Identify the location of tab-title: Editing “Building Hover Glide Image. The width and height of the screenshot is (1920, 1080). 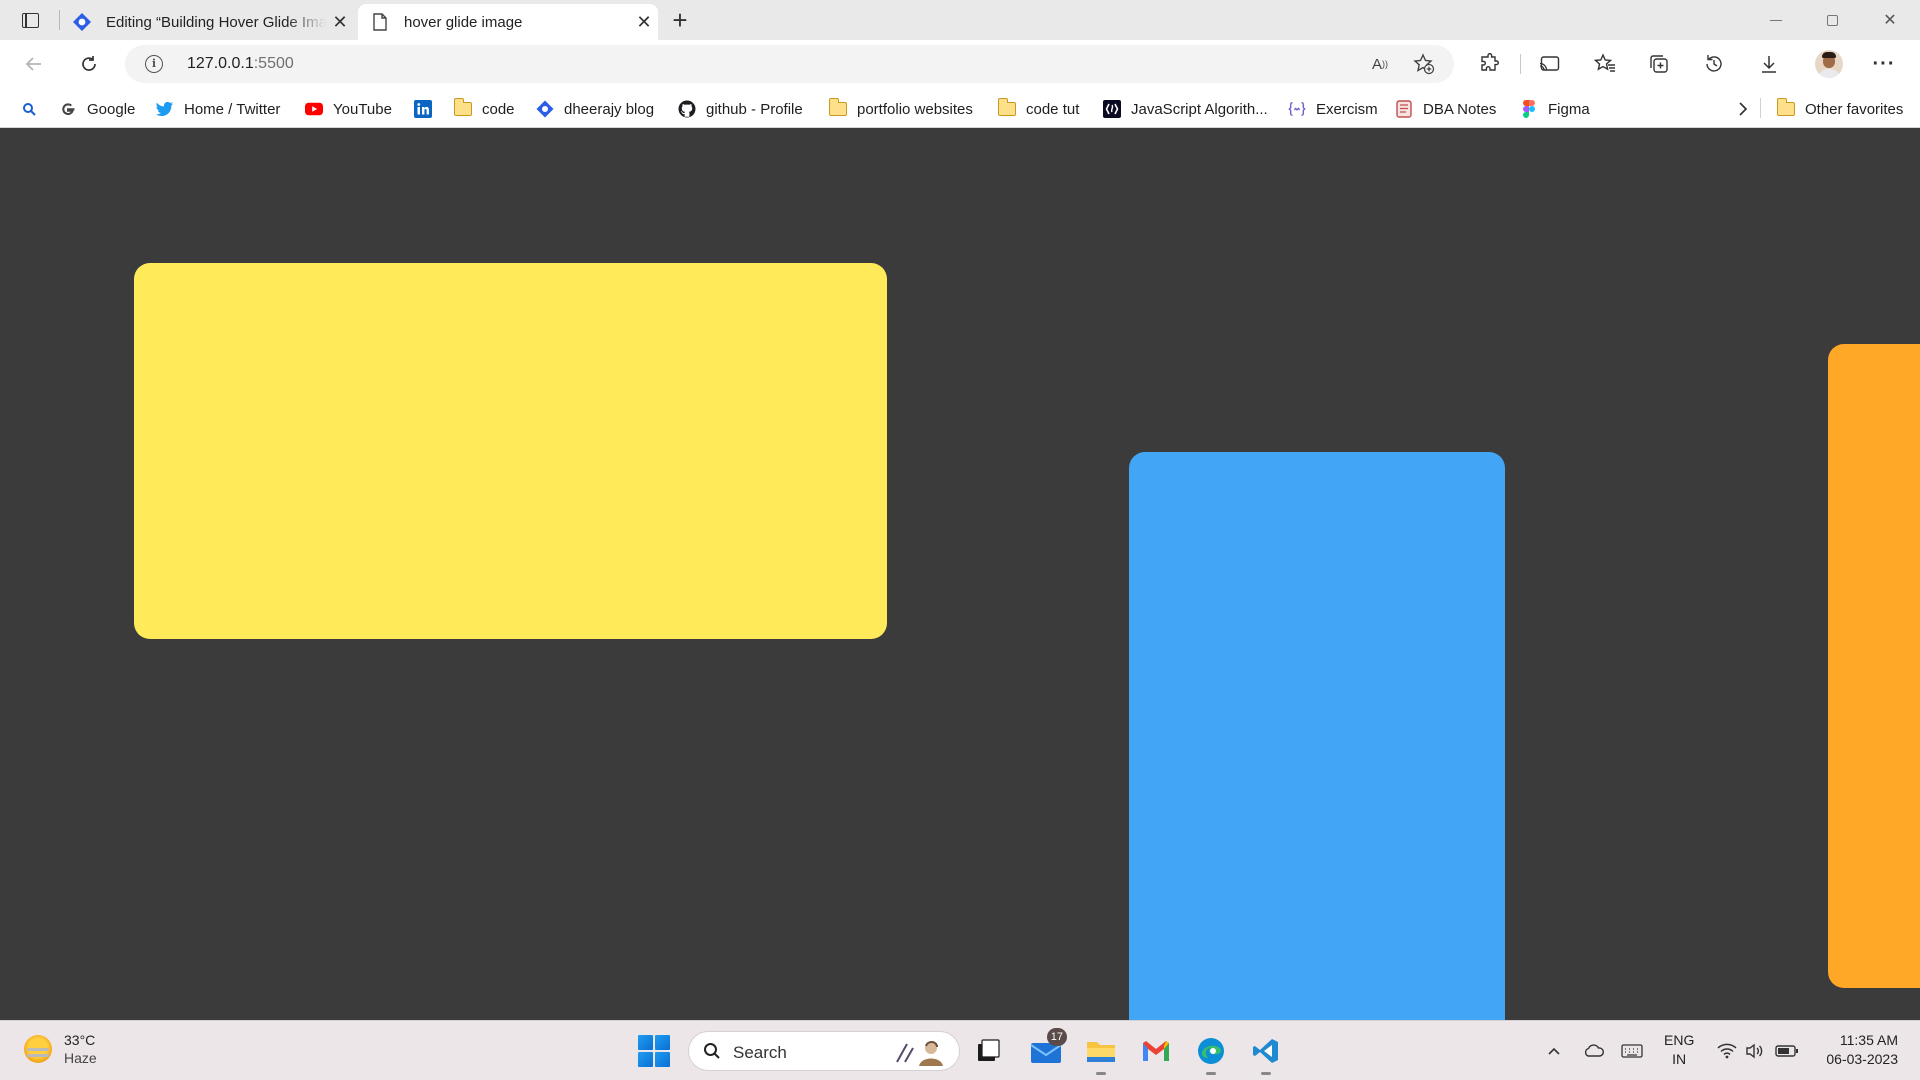
(216, 22).